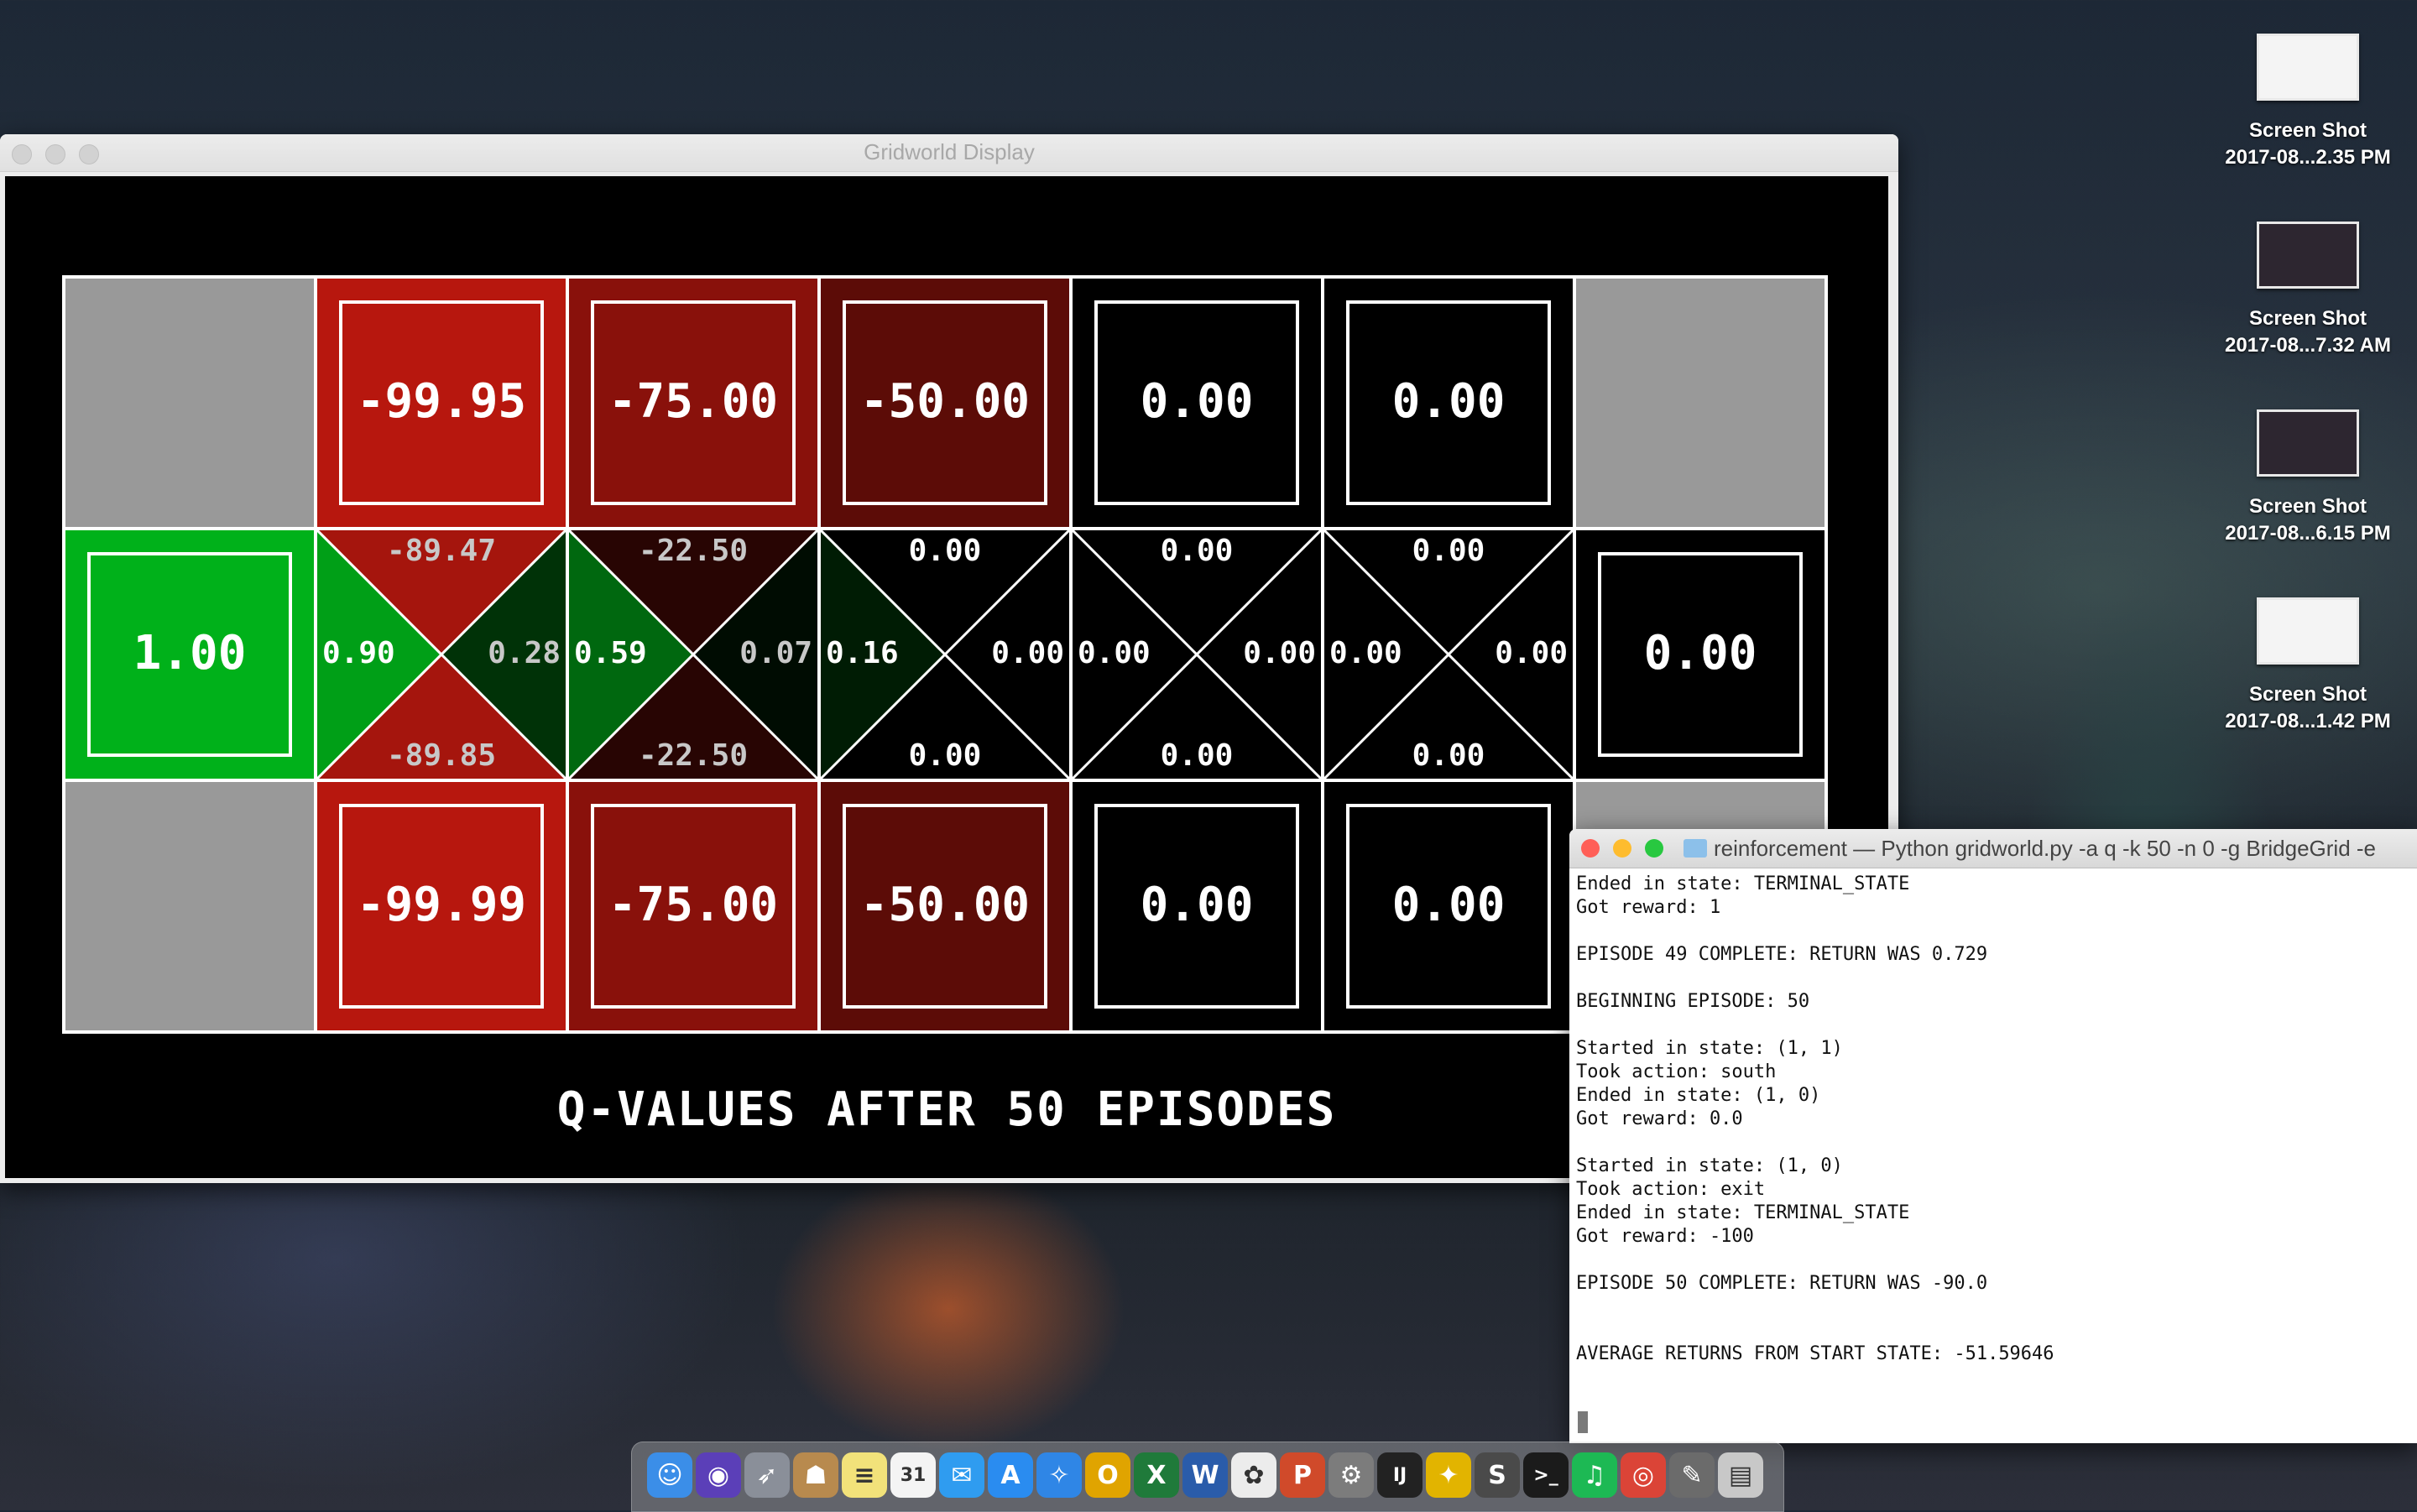 The image size is (2417, 1512). I want to click on powerpoint-icon: P, so click(1302, 1475).